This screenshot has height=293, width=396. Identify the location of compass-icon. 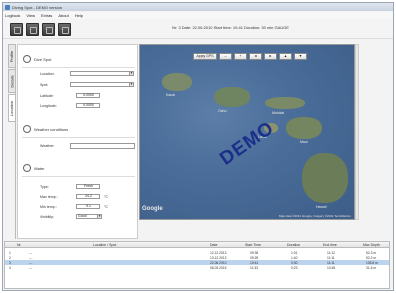
(27, 59).